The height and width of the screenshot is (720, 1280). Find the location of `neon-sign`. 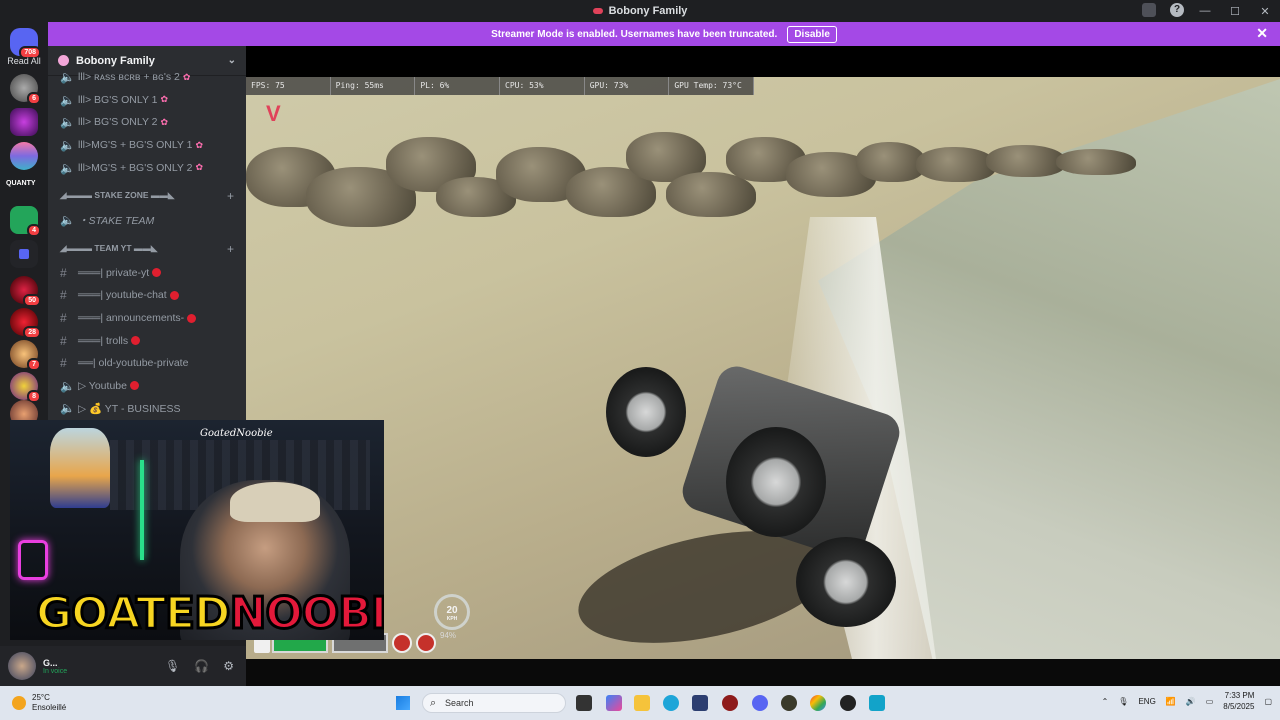

neon-sign is located at coordinates (33, 560).